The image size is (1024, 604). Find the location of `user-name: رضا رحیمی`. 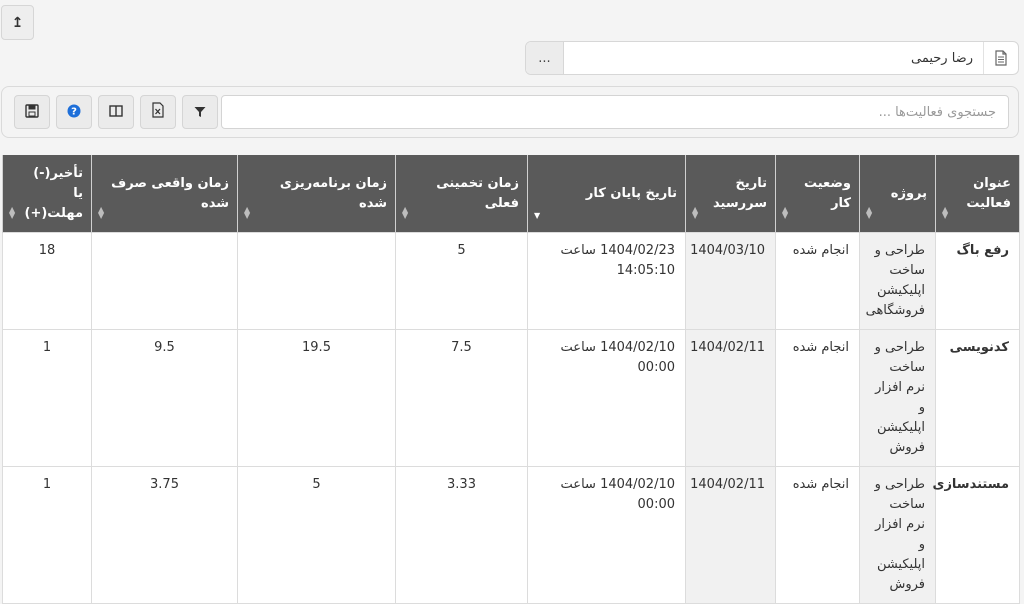

user-name: رضا رحیمی is located at coordinates (942, 58).